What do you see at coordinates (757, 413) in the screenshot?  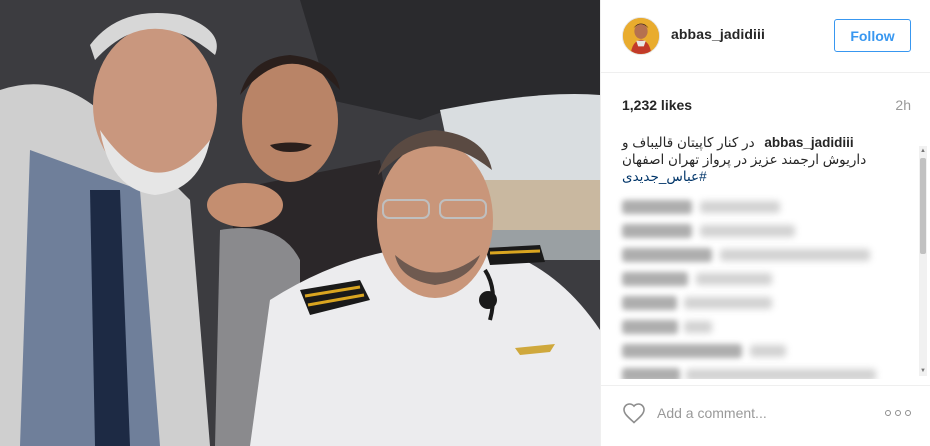 I see `comment-input` at bounding box center [757, 413].